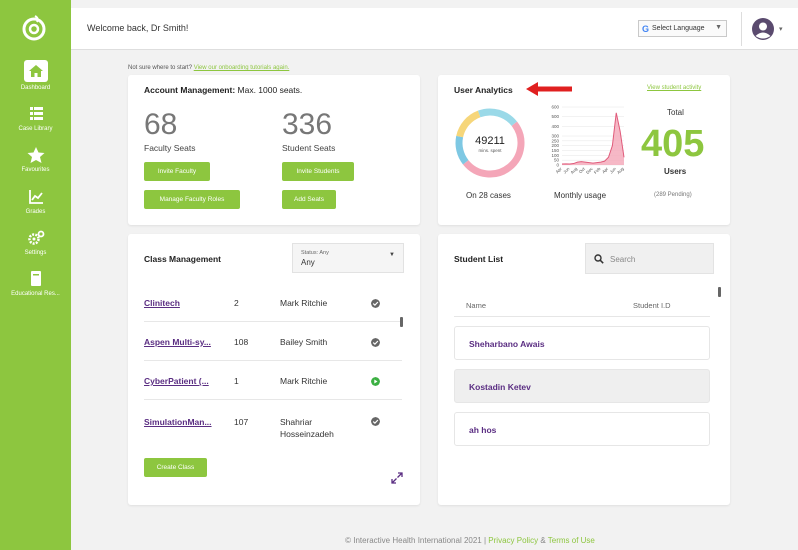 The image size is (798, 550). I want to click on sidebar-item-grades: Grades, so click(35, 201).